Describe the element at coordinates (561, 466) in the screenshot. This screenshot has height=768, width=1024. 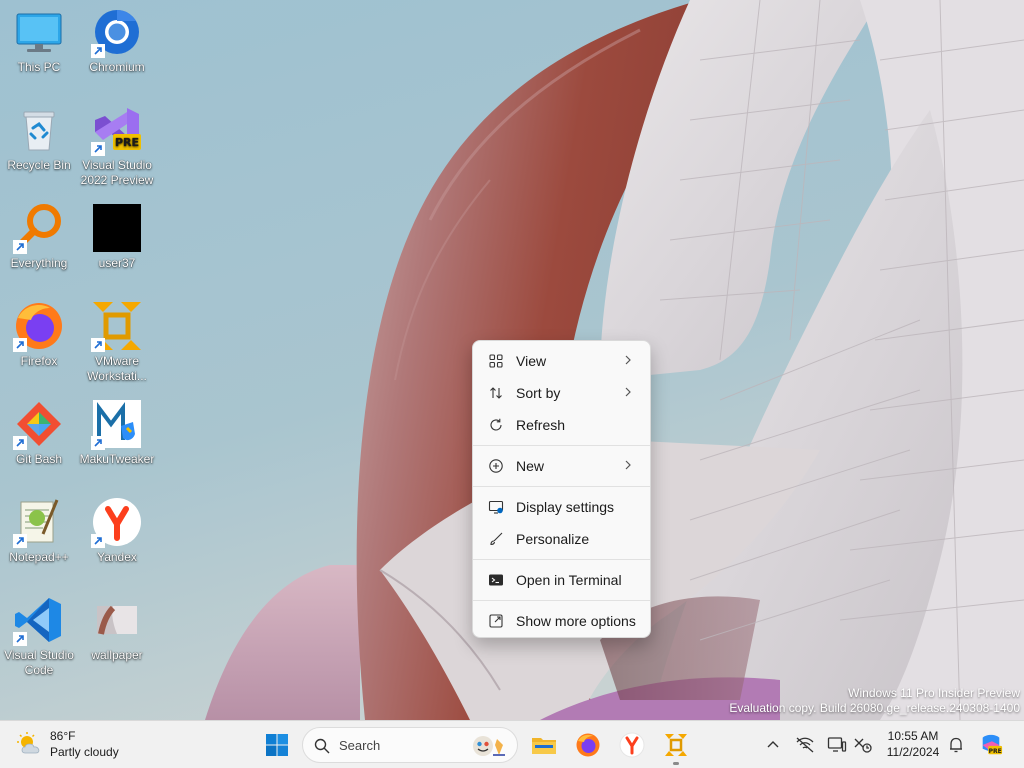
I see `menu-item-new: New` at that location.